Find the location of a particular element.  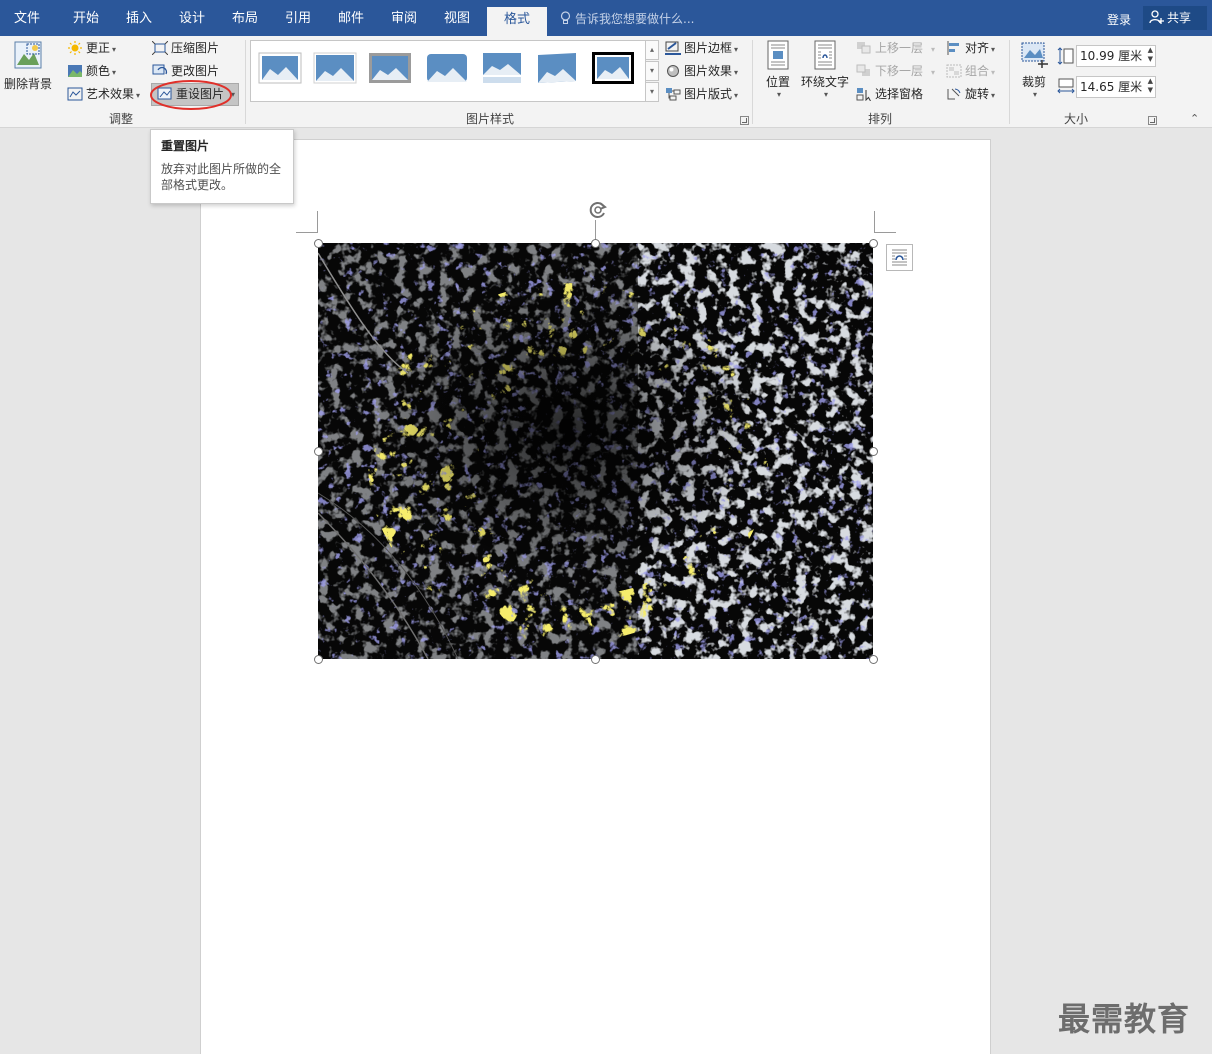

share-label: 共享 is located at coordinates (1179, 18).